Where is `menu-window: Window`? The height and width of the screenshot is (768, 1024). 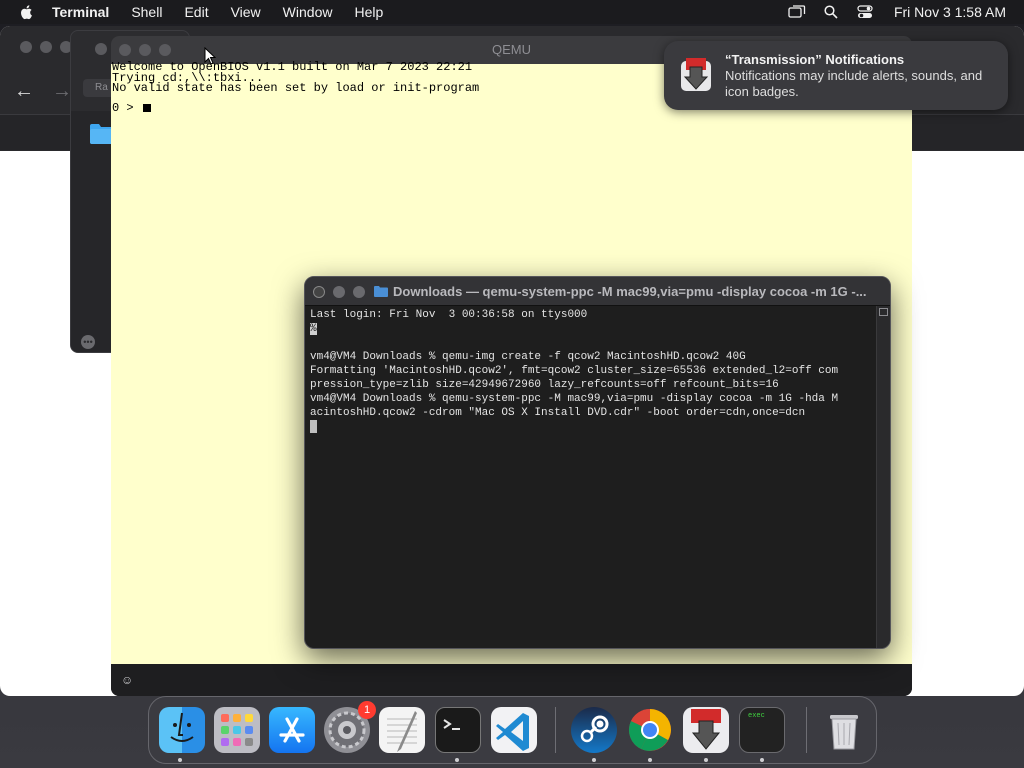
menu-window: Window is located at coordinates (308, 12).